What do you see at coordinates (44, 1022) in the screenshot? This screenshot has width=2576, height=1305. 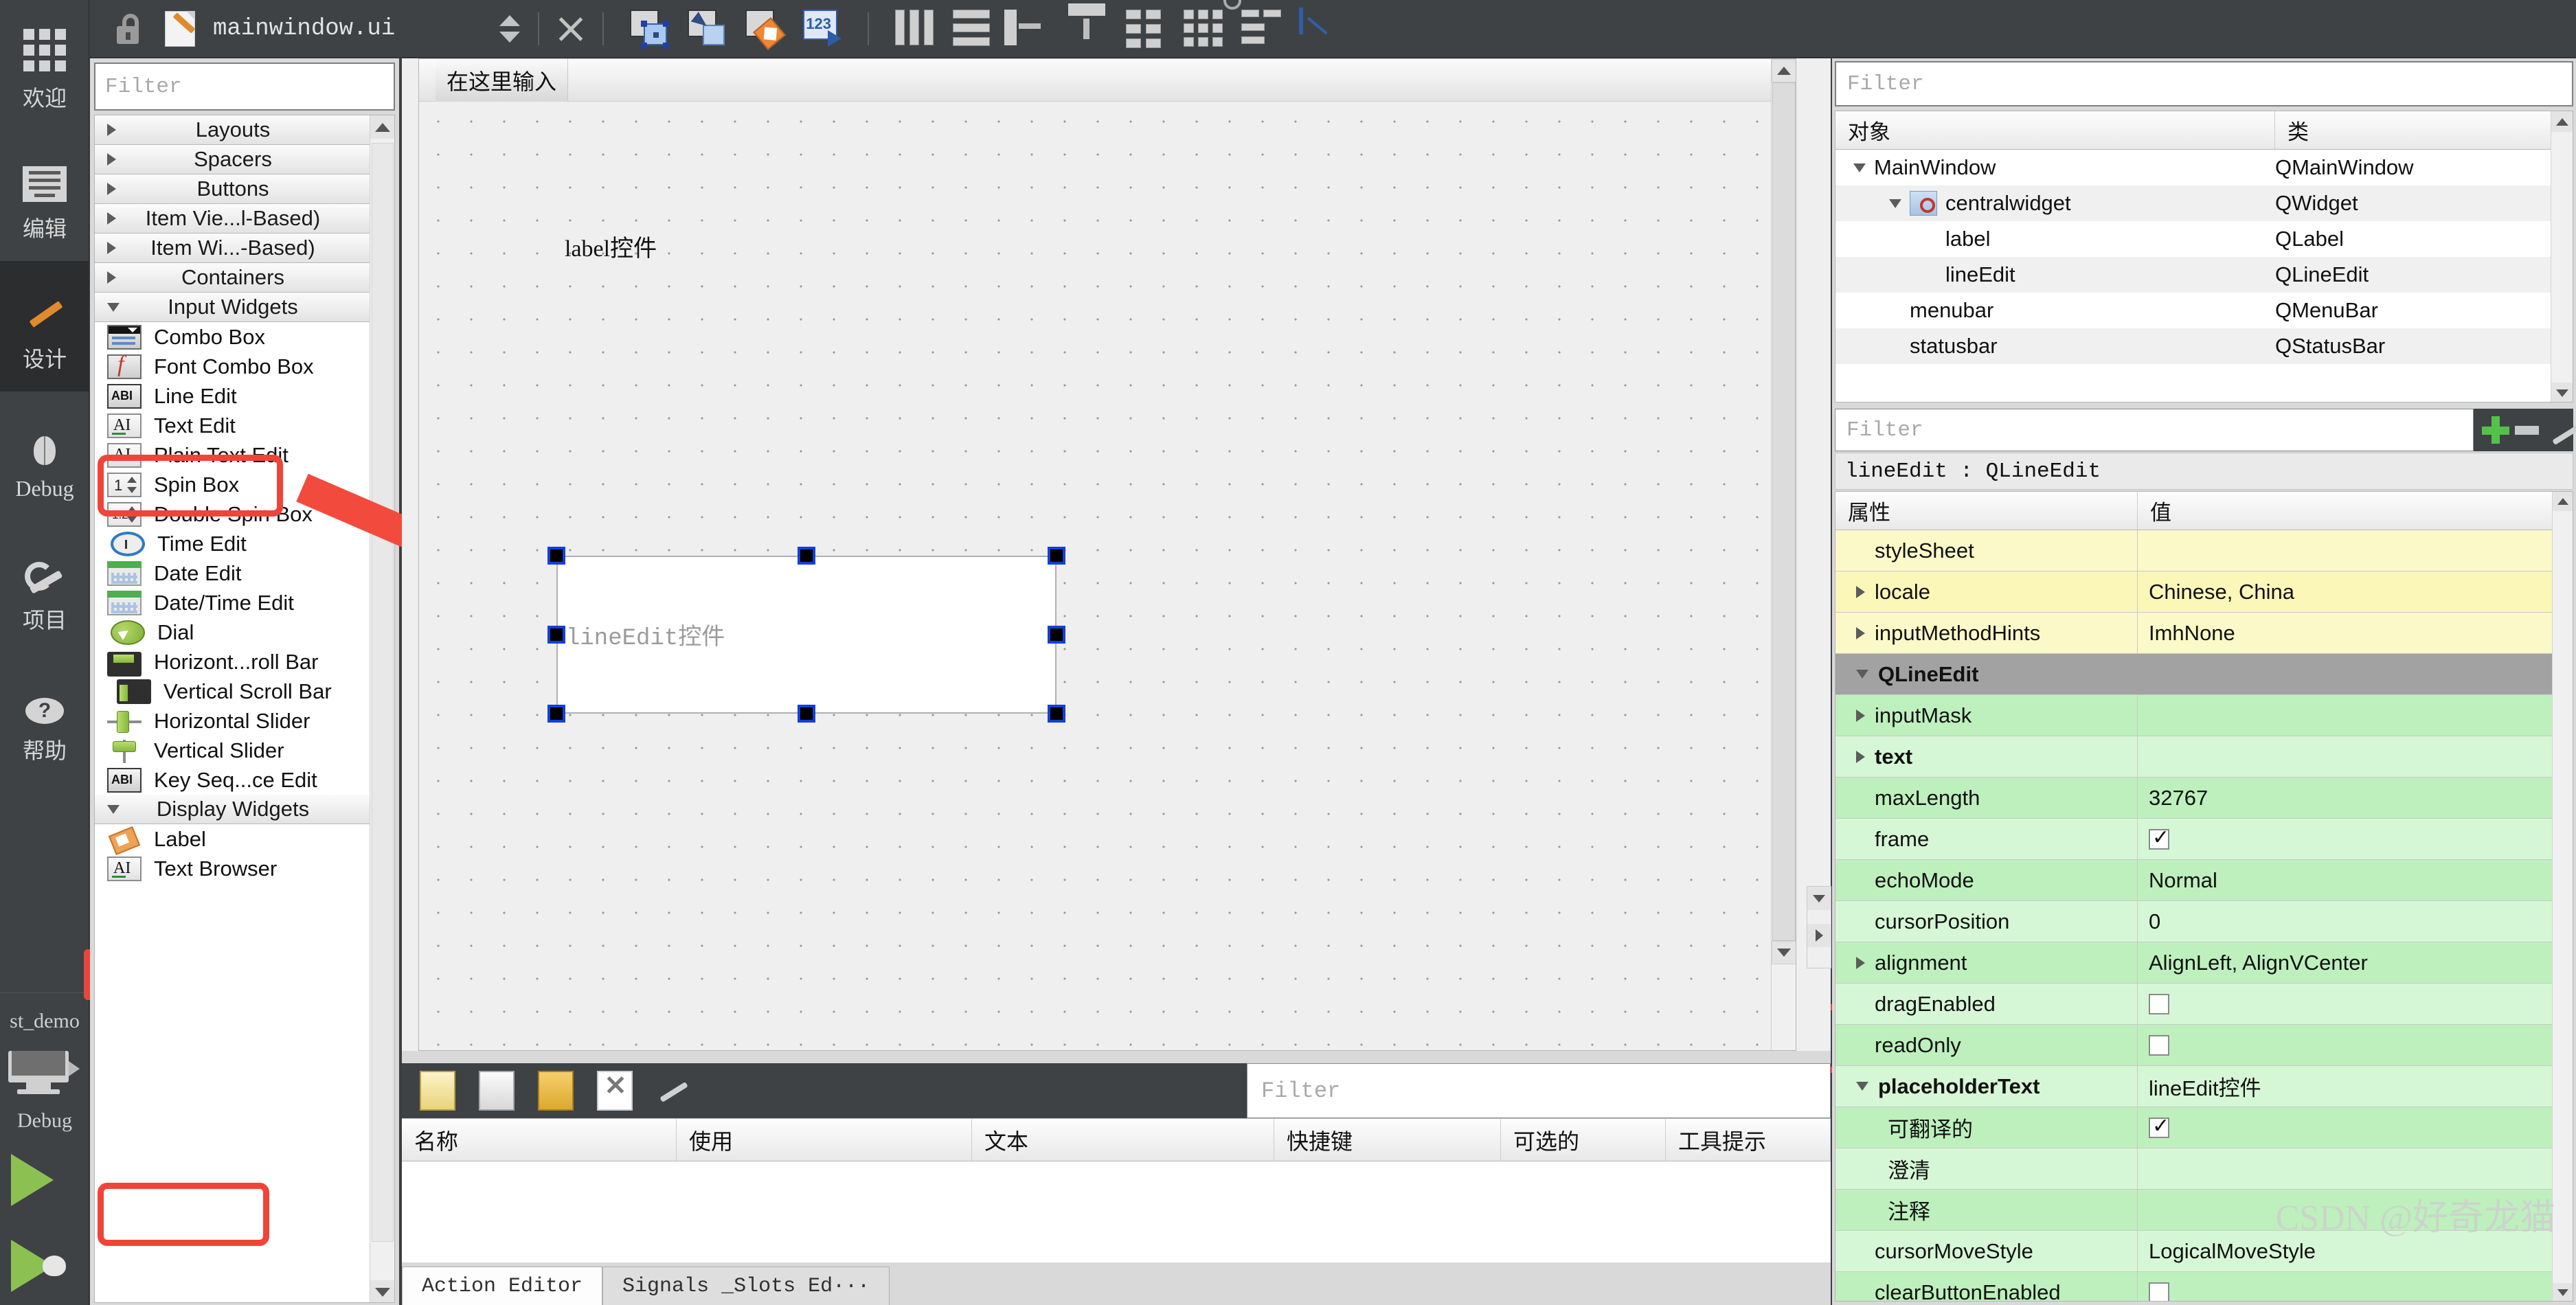 I see `kit-selector-label: st_demo` at bounding box center [44, 1022].